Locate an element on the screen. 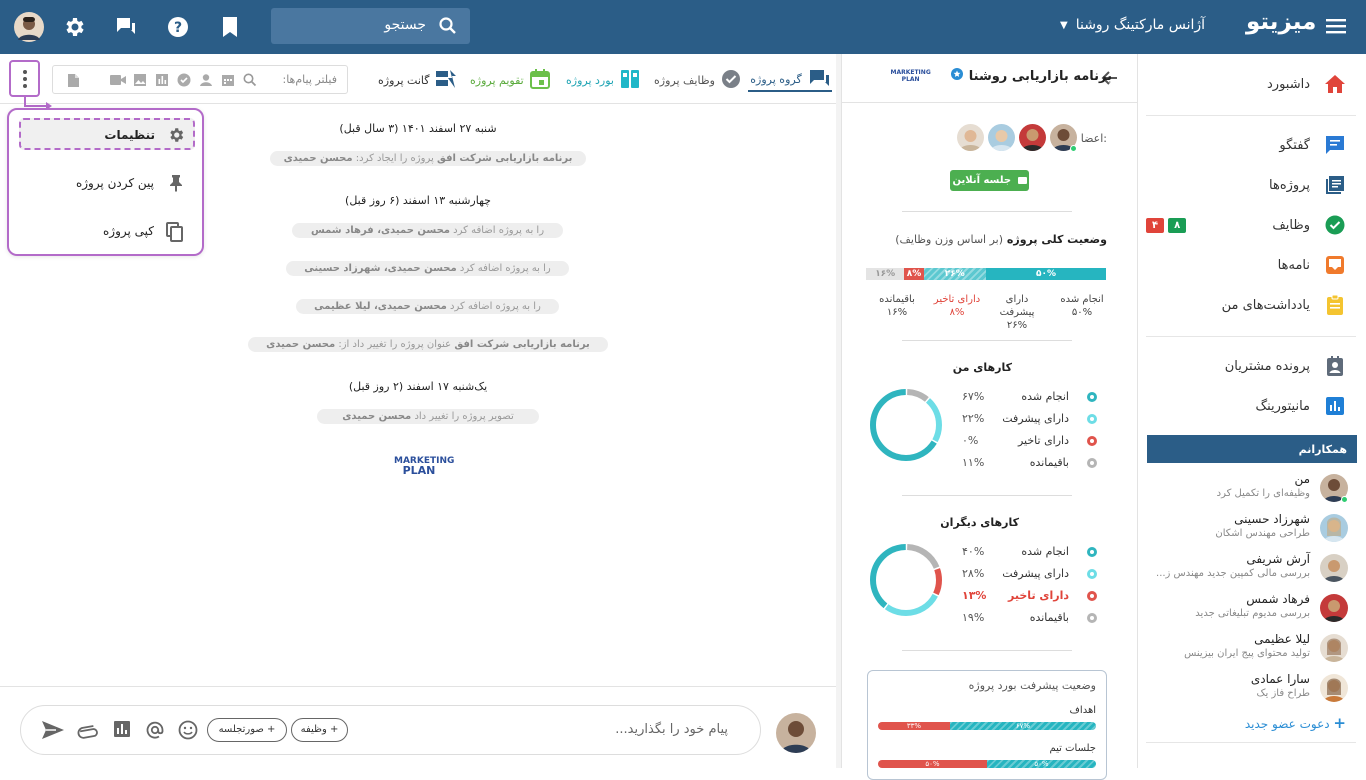 The width and height of the screenshot is (1366, 780). sidebar-item-projects: پروژه‌ها is located at coordinates (1246, 185).